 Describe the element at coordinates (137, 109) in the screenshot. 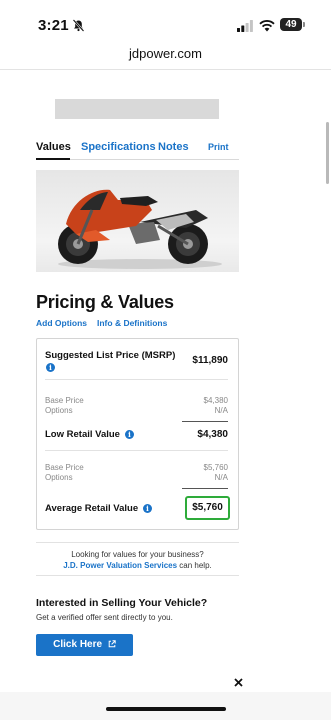

I see `ad-placeholder` at that location.